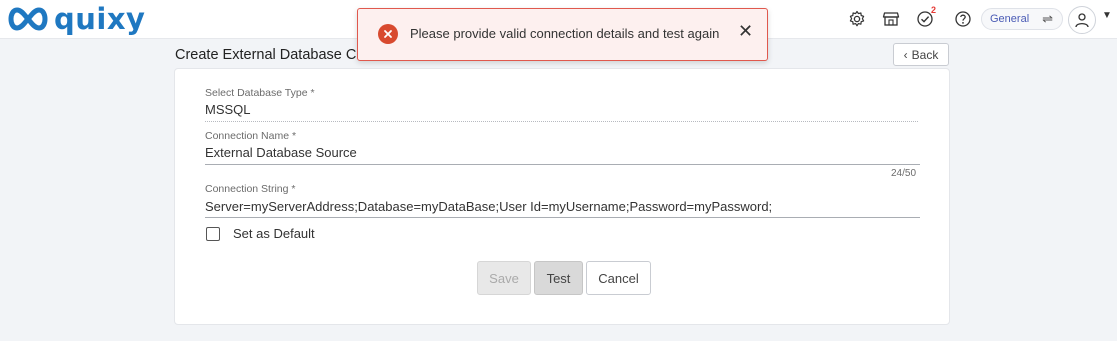 The height and width of the screenshot is (341, 1117). I want to click on back-button: ‹ Back, so click(921, 54).